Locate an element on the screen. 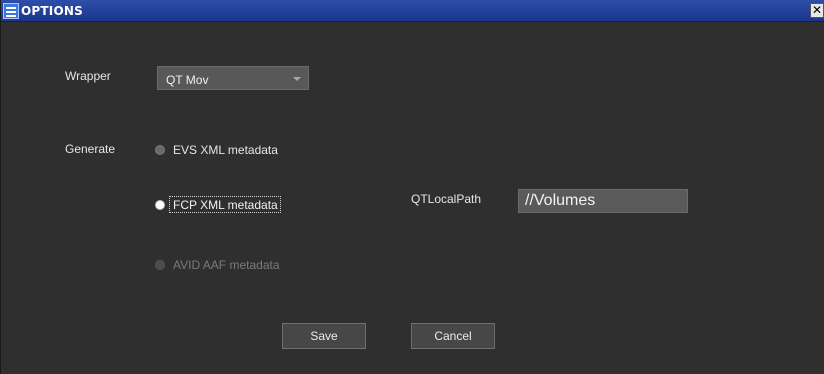 Image resolution: width=824 pixels, height=374 pixels. radio-fcp-xml: FCP XML metadata is located at coordinates (220, 205).